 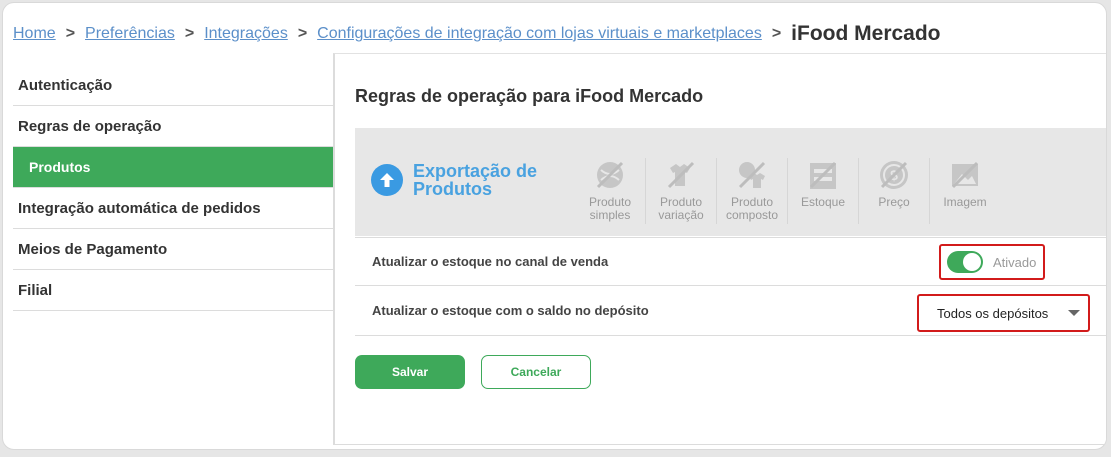 I want to click on sidebar-item-meios-de-pagamento: Meios de Pagamento, so click(x=173, y=249).